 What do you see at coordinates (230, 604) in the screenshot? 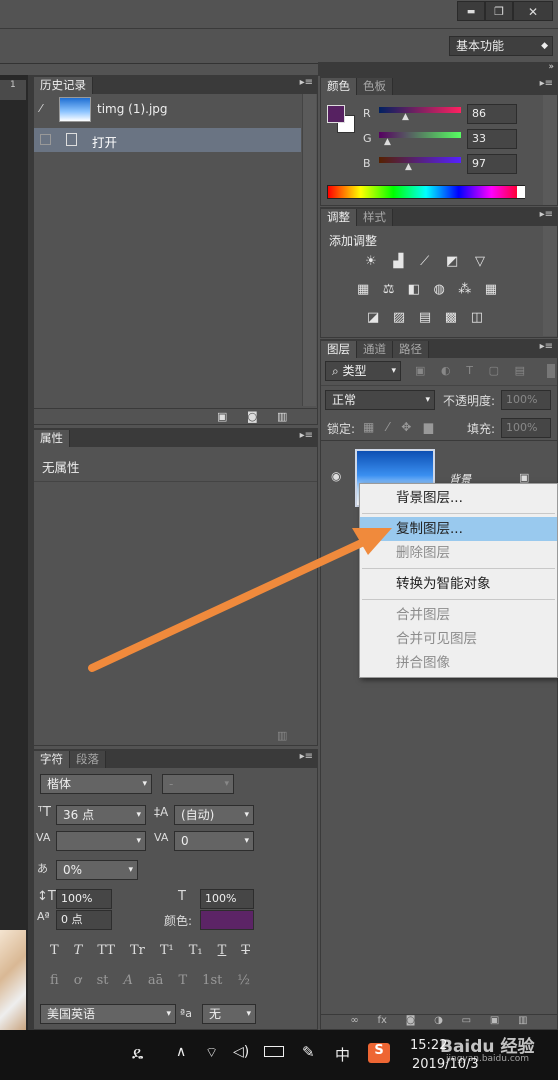
I see `arrow-shaft` at bounding box center [230, 604].